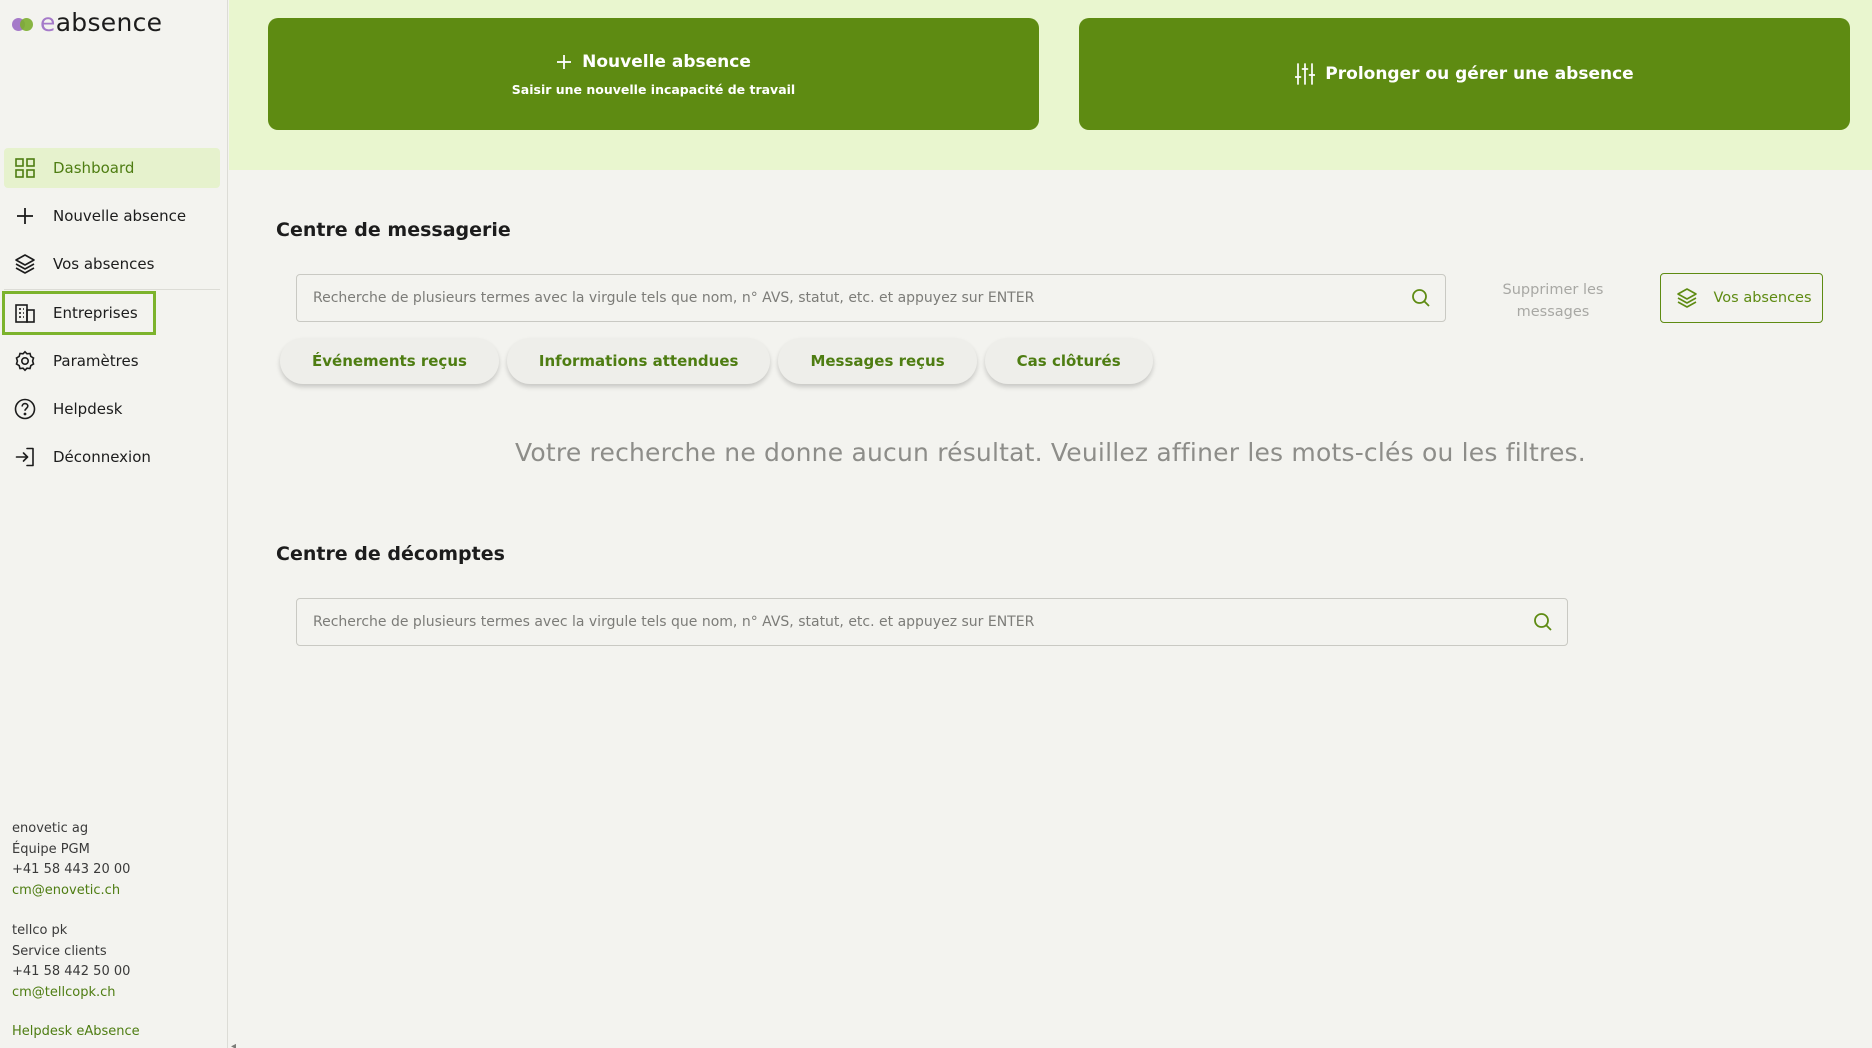 The width and height of the screenshot is (1872, 1048). I want to click on manage-absence-button: Prolonger ou gérer une absence, so click(1464, 74).